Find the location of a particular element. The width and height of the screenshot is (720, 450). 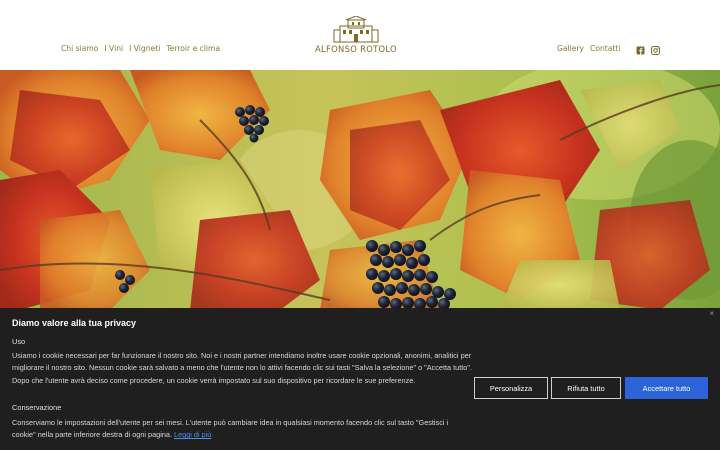

instagram-icon is located at coordinates (655, 48).